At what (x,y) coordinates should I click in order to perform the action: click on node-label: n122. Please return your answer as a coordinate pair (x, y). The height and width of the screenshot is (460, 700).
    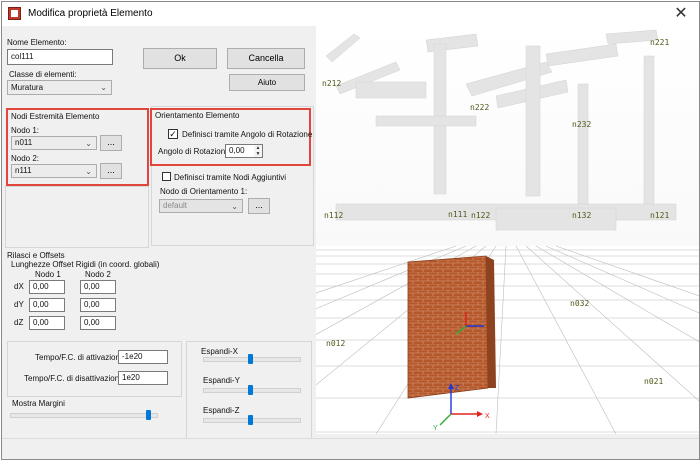
    Looking at the image, I should click on (481, 215).